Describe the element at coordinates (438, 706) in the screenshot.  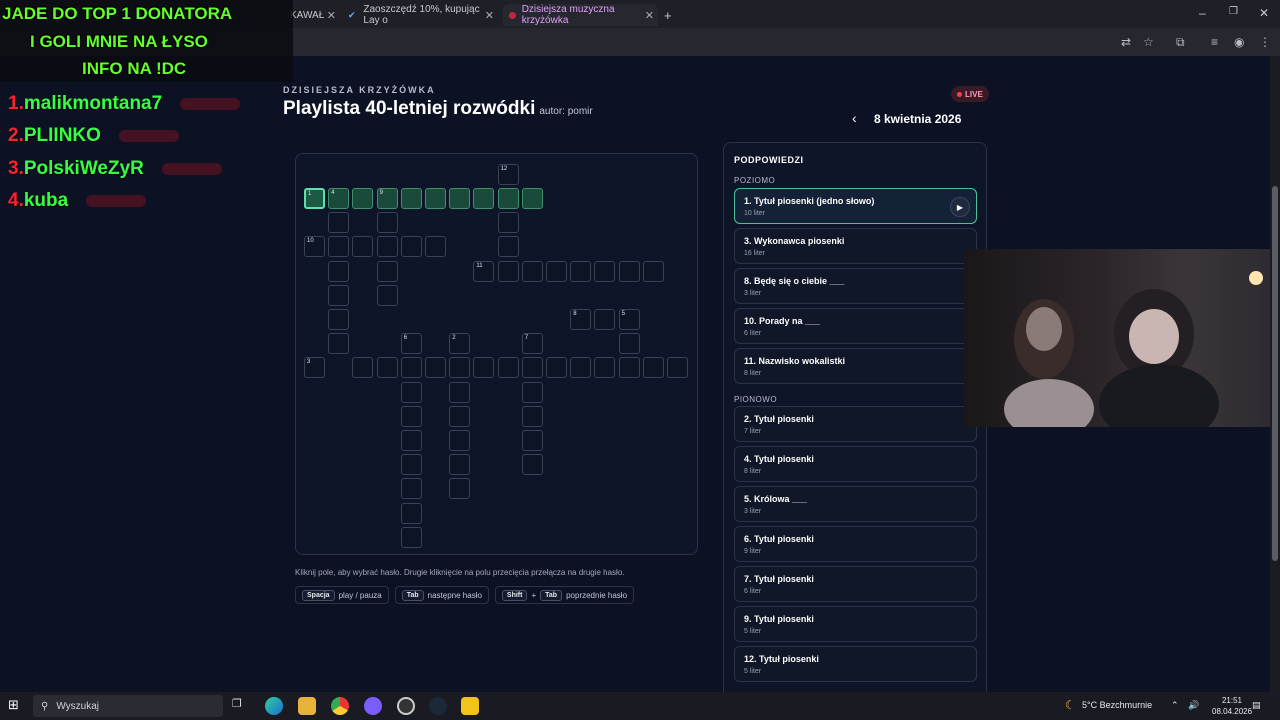
I see `steam-icon` at that location.